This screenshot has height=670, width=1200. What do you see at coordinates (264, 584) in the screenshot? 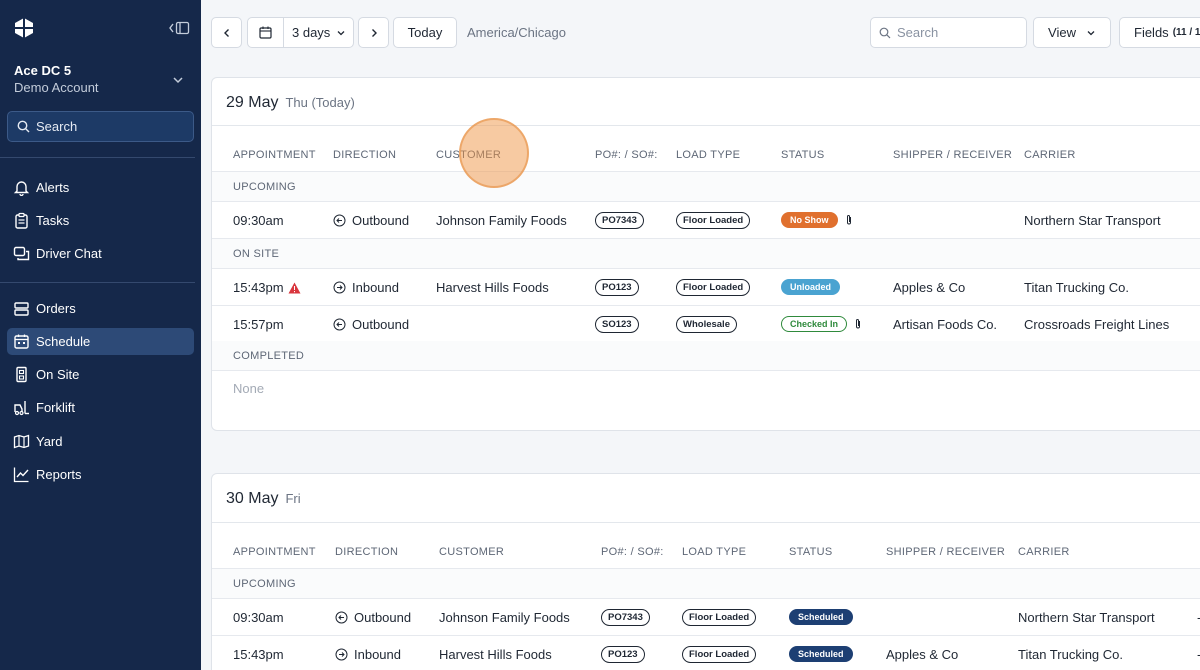
I see `section-label: UPCOMING` at bounding box center [264, 584].